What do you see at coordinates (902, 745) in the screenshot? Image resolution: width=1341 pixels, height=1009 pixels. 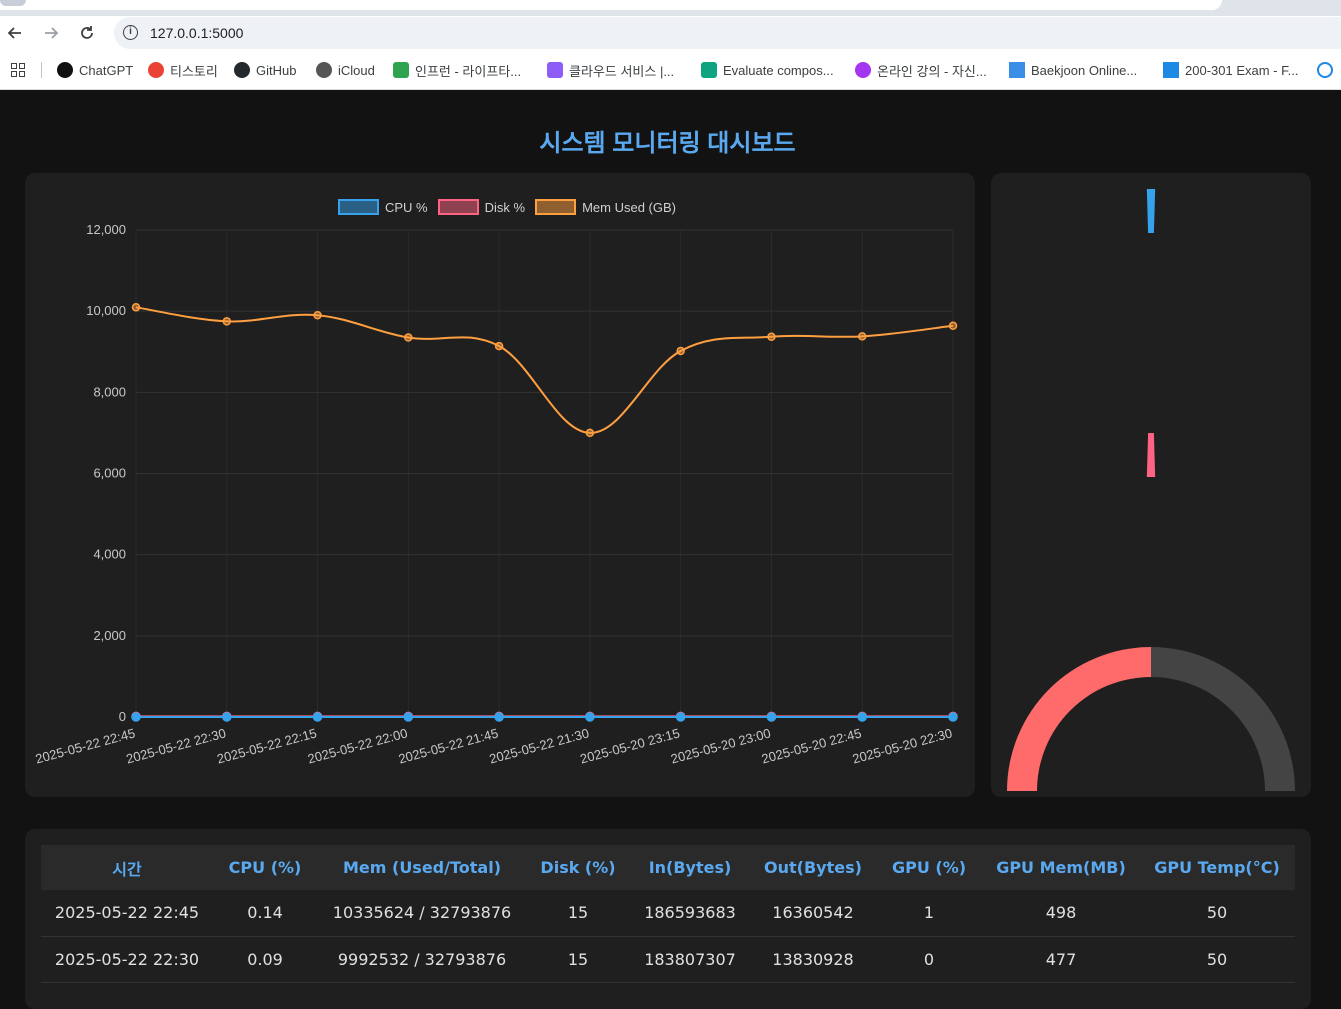 I see `x-tick-label: 2025-05-20 22:30` at bounding box center [902, 745].